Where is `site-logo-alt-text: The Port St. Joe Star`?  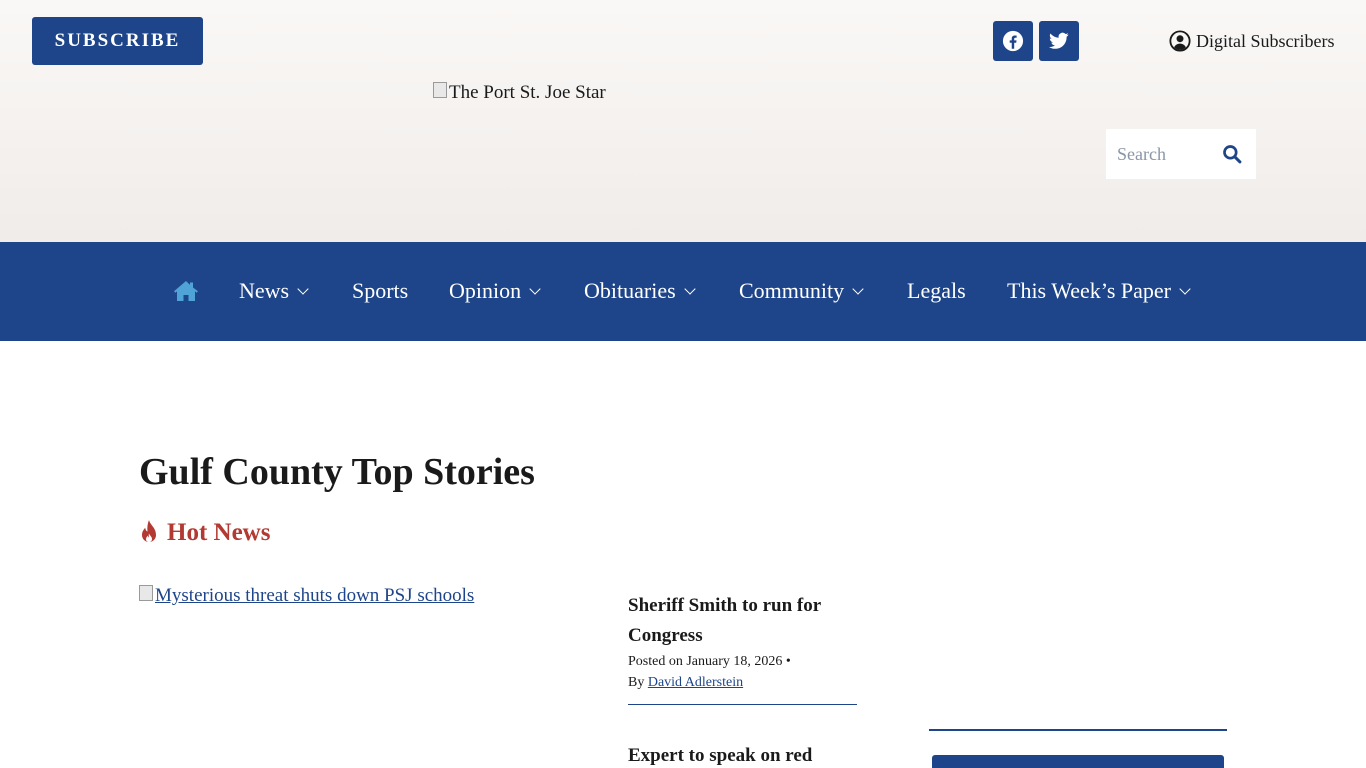 site-logo-alt-text: The Port St. Joe Star is located at coordinates (527, 92).